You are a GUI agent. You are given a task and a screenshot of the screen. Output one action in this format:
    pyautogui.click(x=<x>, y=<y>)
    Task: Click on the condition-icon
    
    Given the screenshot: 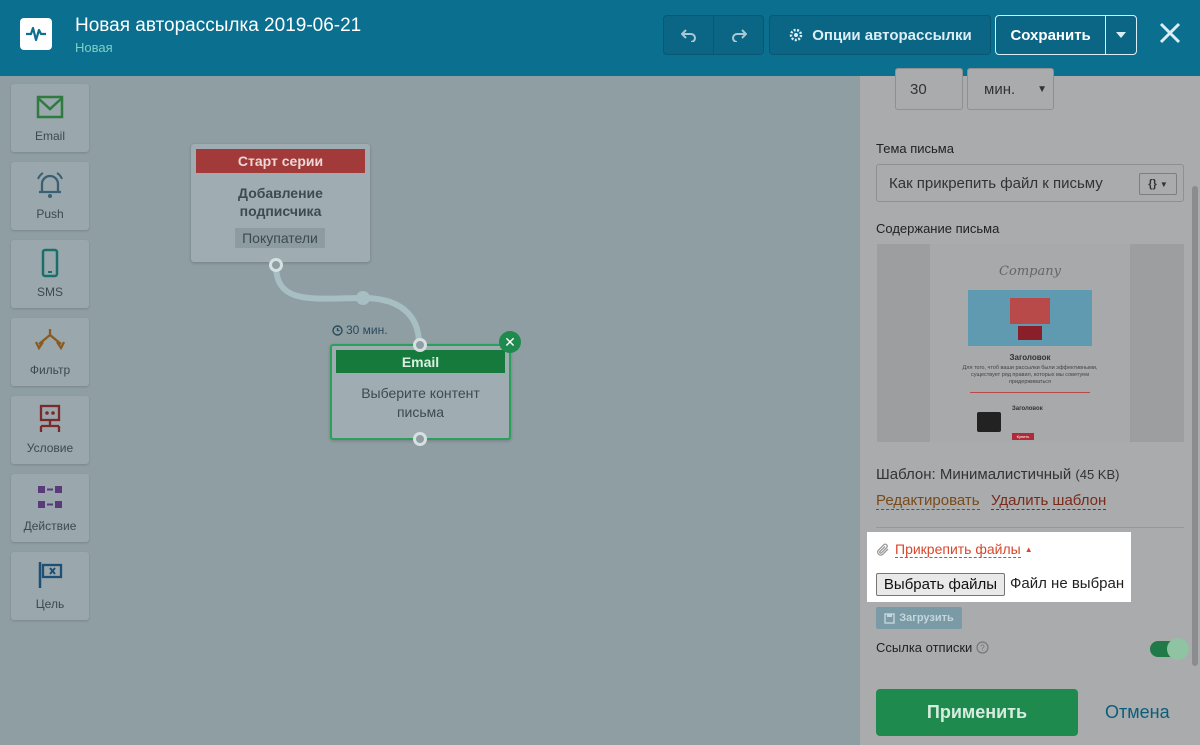 What is the action you would take?
    pyautogui.click(x=50, y=418)
    